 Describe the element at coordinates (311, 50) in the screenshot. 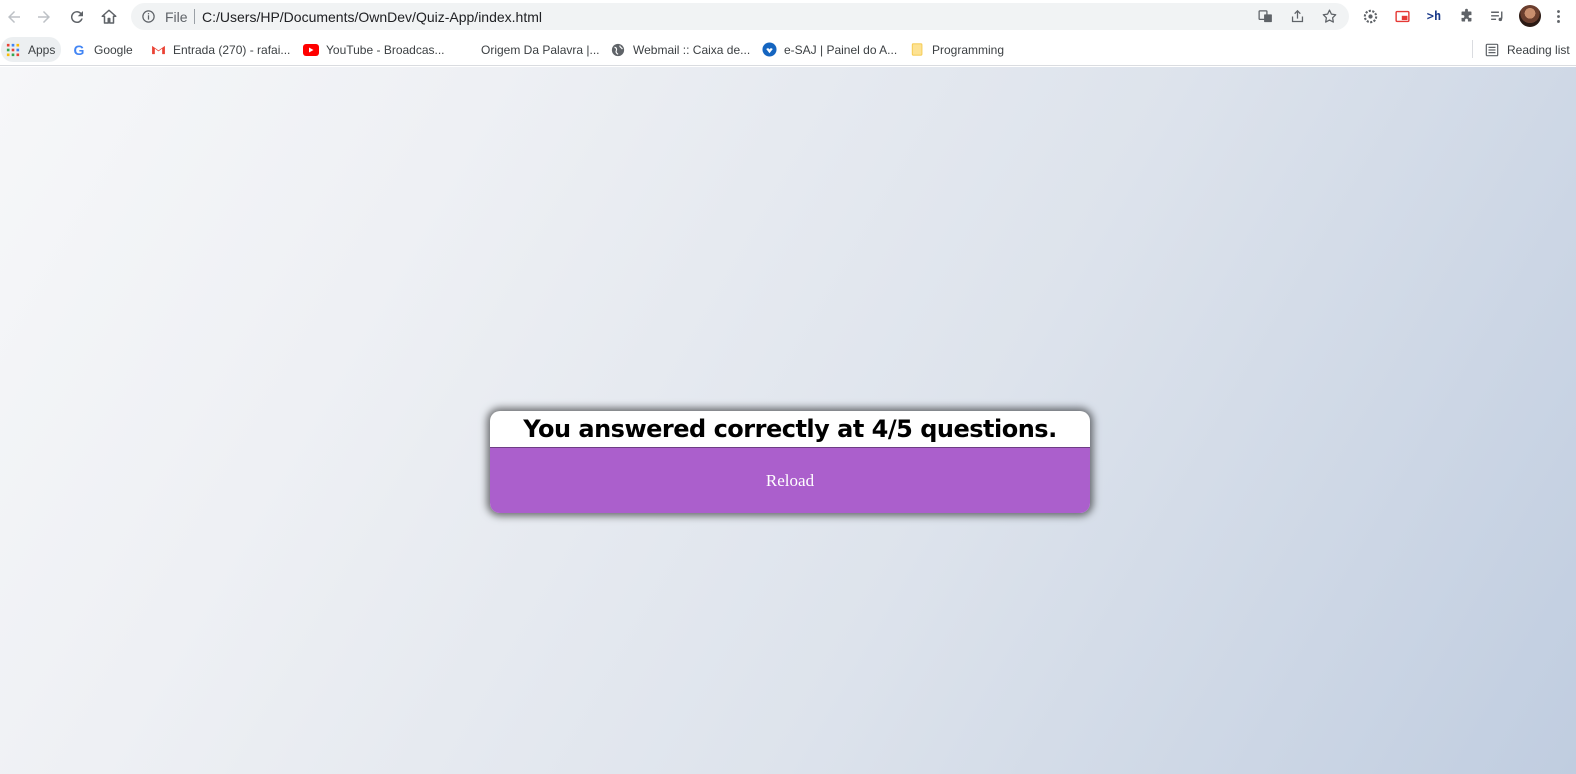

I see `youtube-icon` at that location.